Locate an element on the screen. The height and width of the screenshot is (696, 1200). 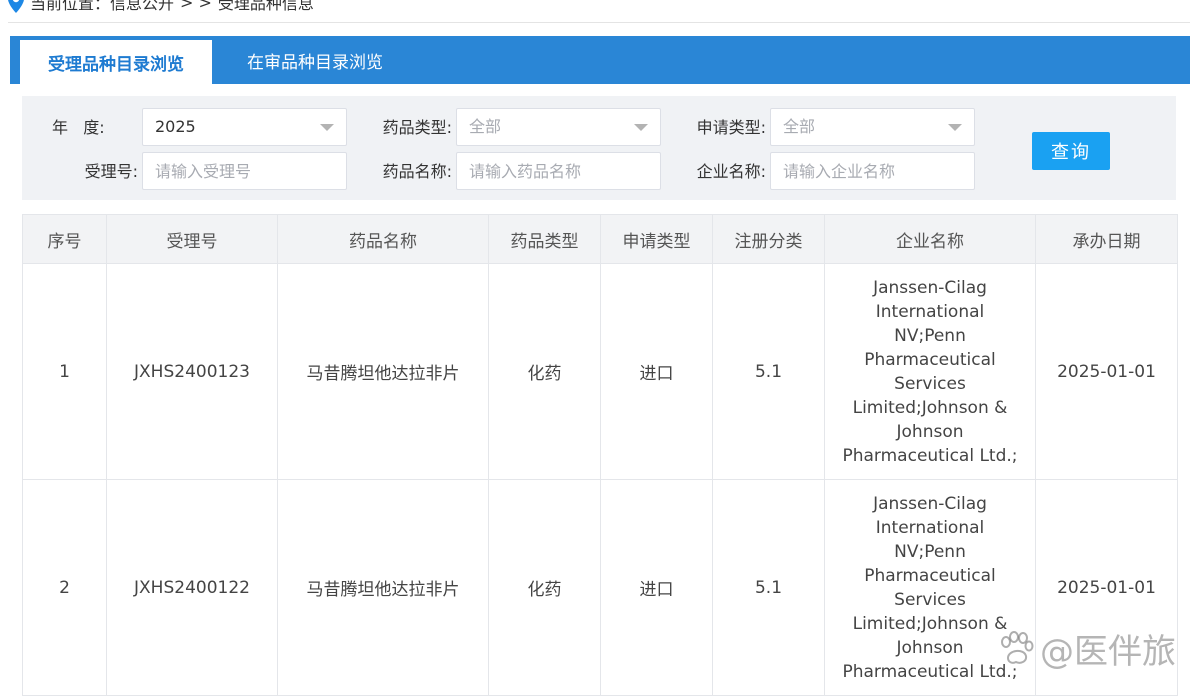
col-header-accept-no: 受理号 is located at coordinates (192, 239).